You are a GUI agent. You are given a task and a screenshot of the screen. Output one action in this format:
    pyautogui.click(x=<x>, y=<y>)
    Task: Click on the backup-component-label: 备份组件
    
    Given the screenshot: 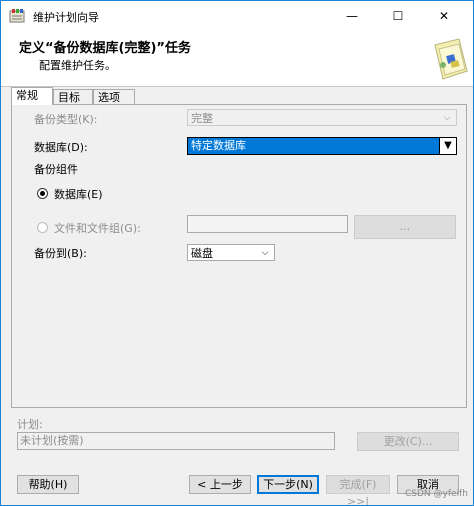 What is the action you would take?
    pyautogui.click(x=56, y=169)
    